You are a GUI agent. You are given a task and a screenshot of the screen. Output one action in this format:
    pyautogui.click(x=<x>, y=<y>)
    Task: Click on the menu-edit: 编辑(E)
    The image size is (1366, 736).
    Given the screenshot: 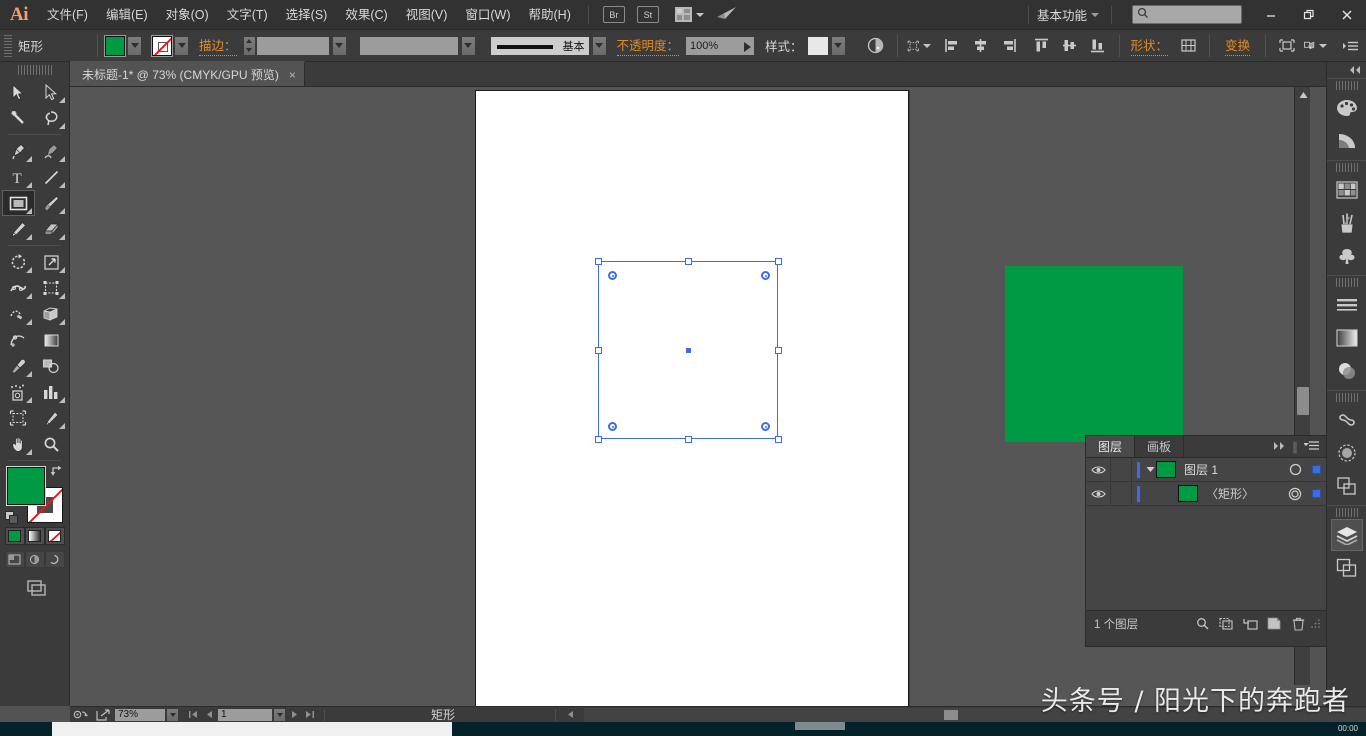 What is the action you would take?
    pyautogui.click(x=127, y=15)
    